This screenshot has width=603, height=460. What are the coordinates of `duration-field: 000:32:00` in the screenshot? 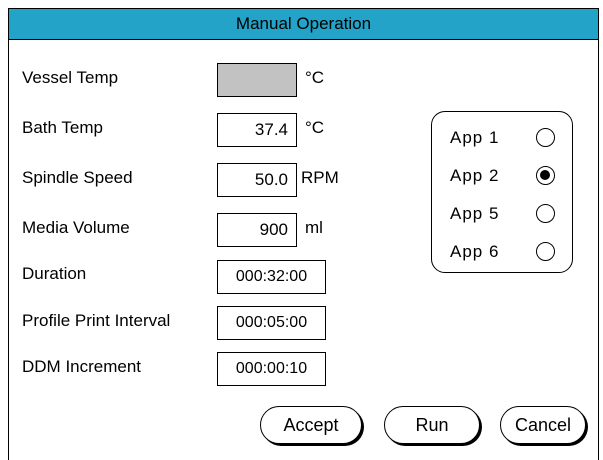 It's located at (271, 277).